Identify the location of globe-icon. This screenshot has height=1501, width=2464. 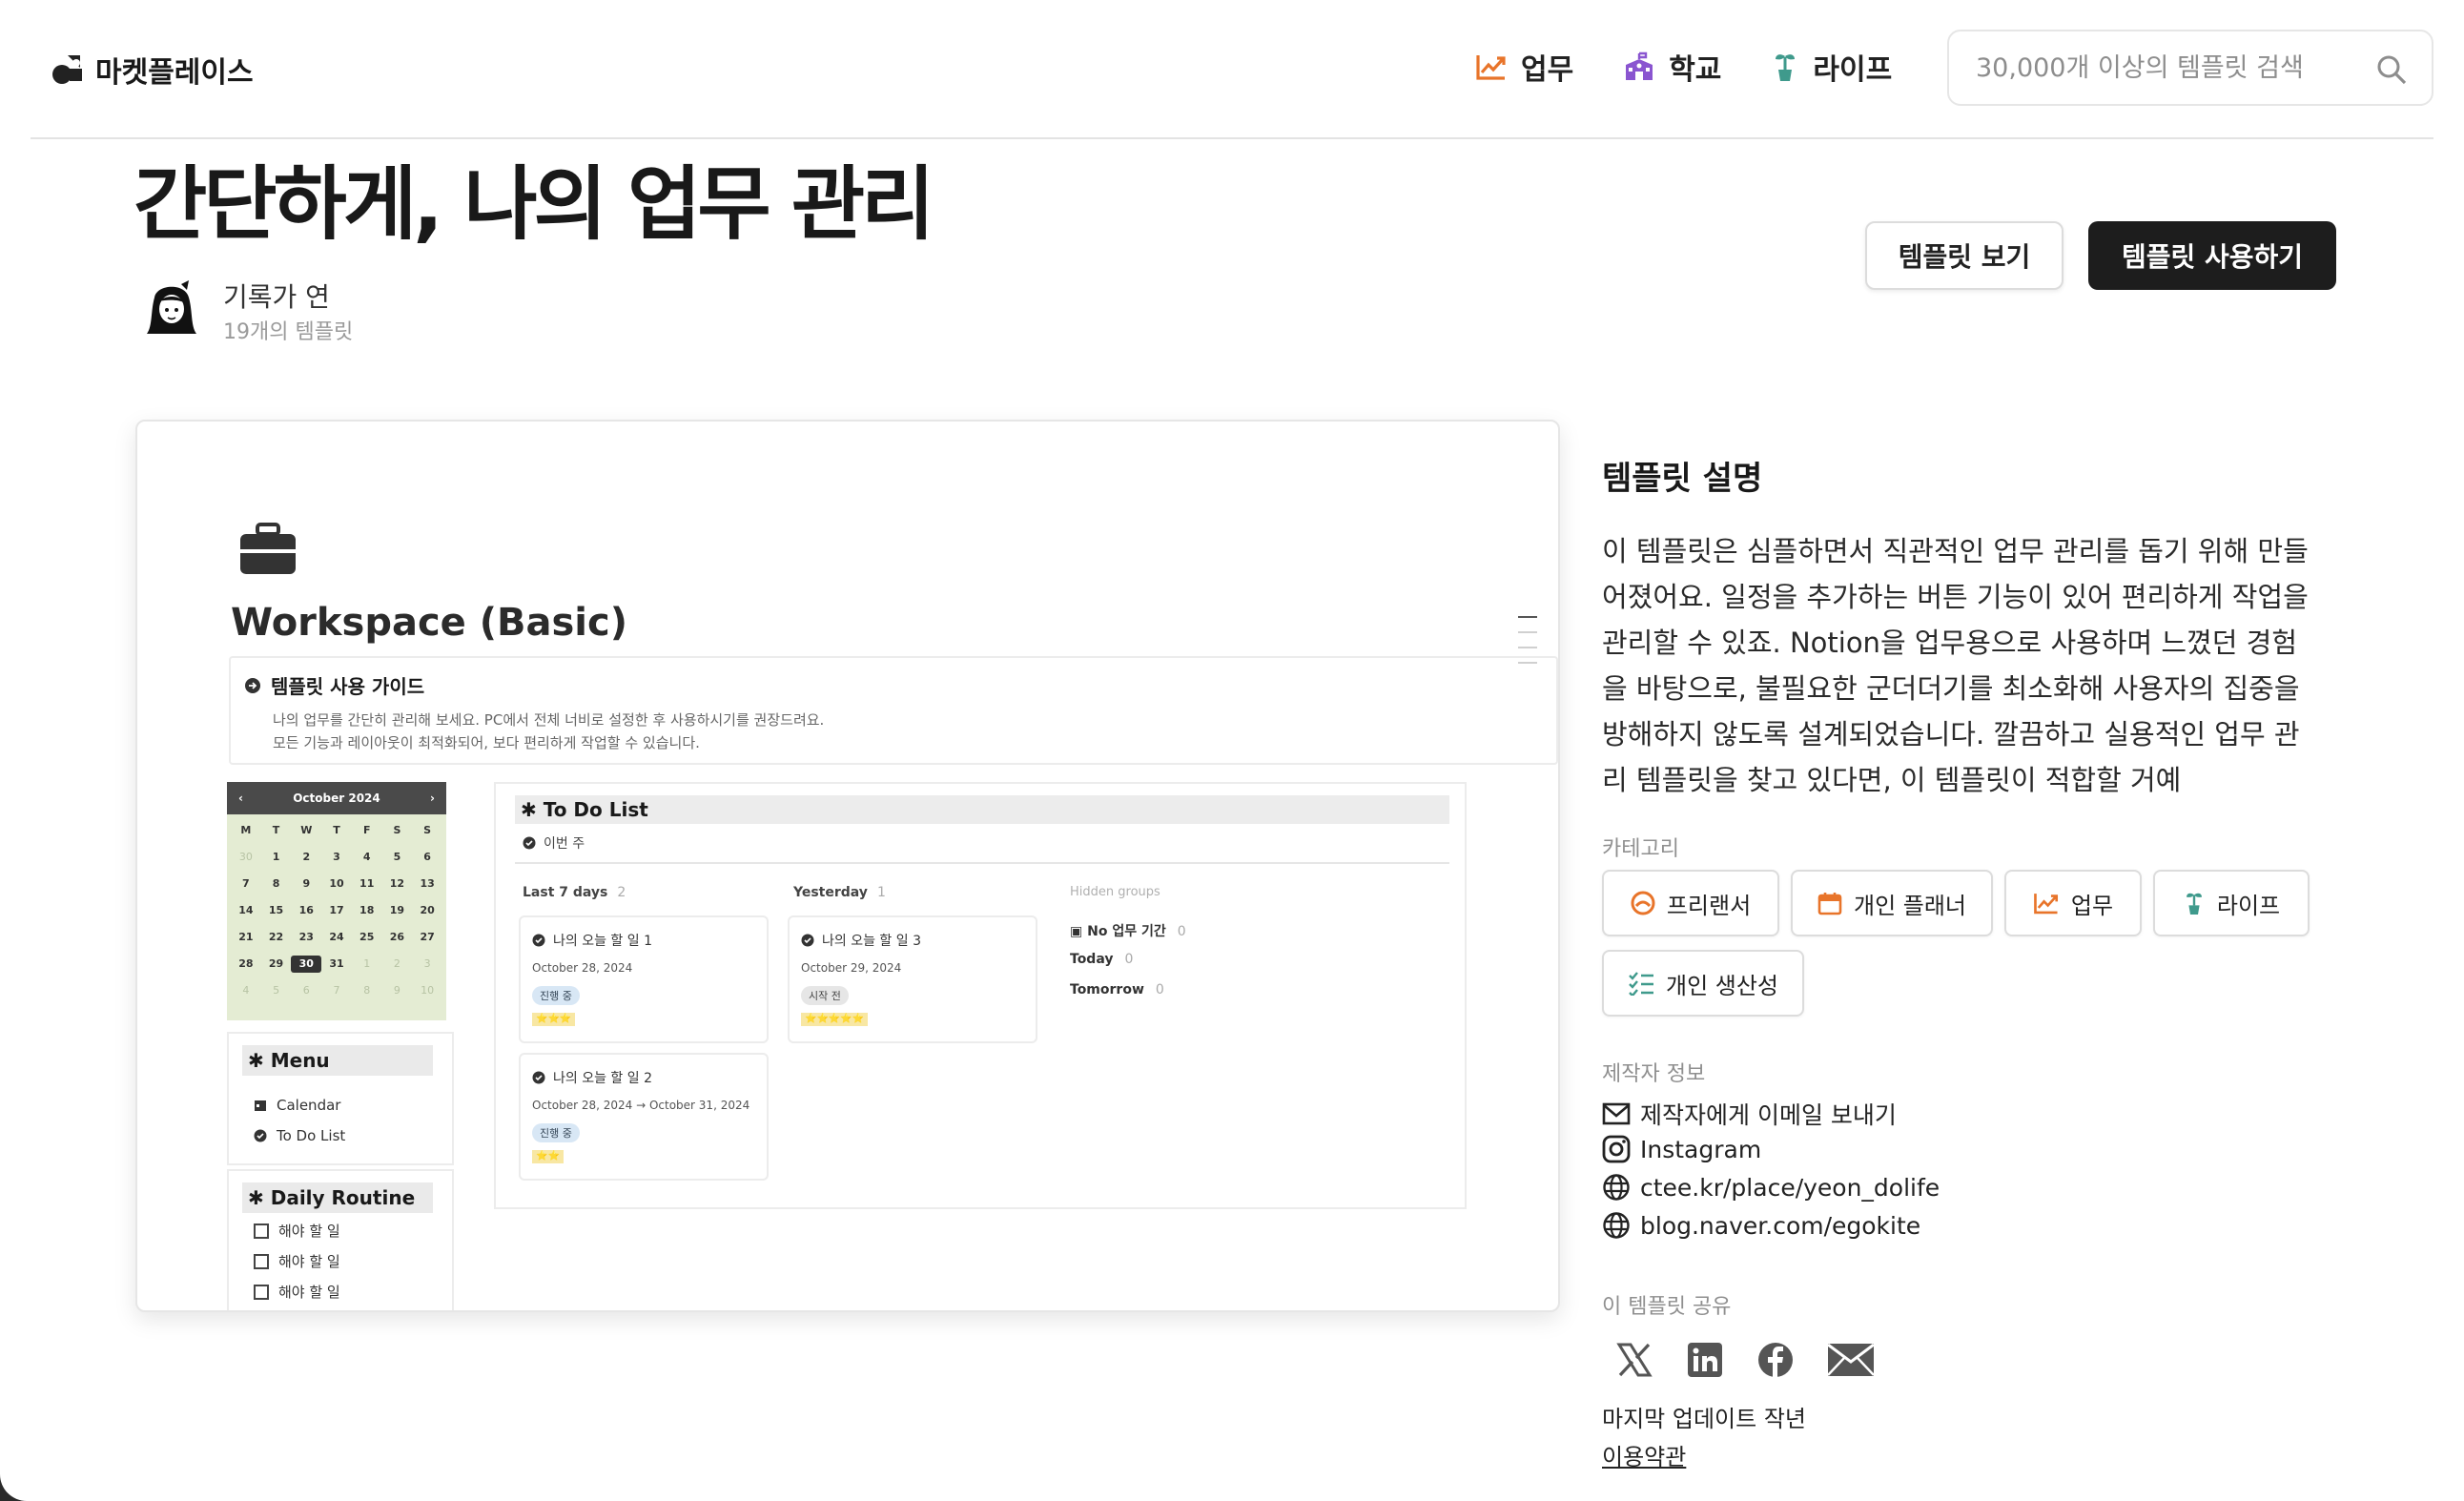
(1616, 1187).